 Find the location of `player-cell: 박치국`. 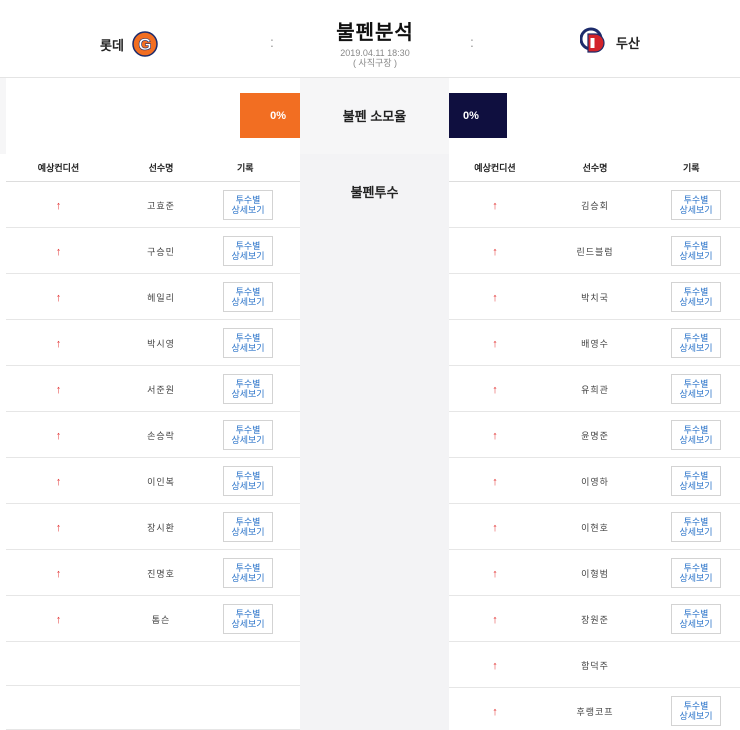

player-cell: 박치국 is located at coordinates (595, 297).